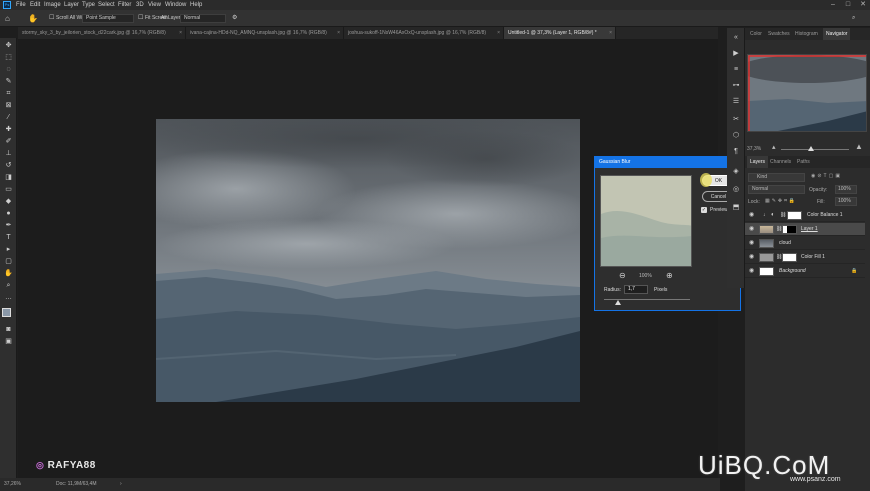  What do you see at coordinates (8, 46) in the screenshot?
I see `move-tool-icon: ✥` at bounding box center [8, 46].